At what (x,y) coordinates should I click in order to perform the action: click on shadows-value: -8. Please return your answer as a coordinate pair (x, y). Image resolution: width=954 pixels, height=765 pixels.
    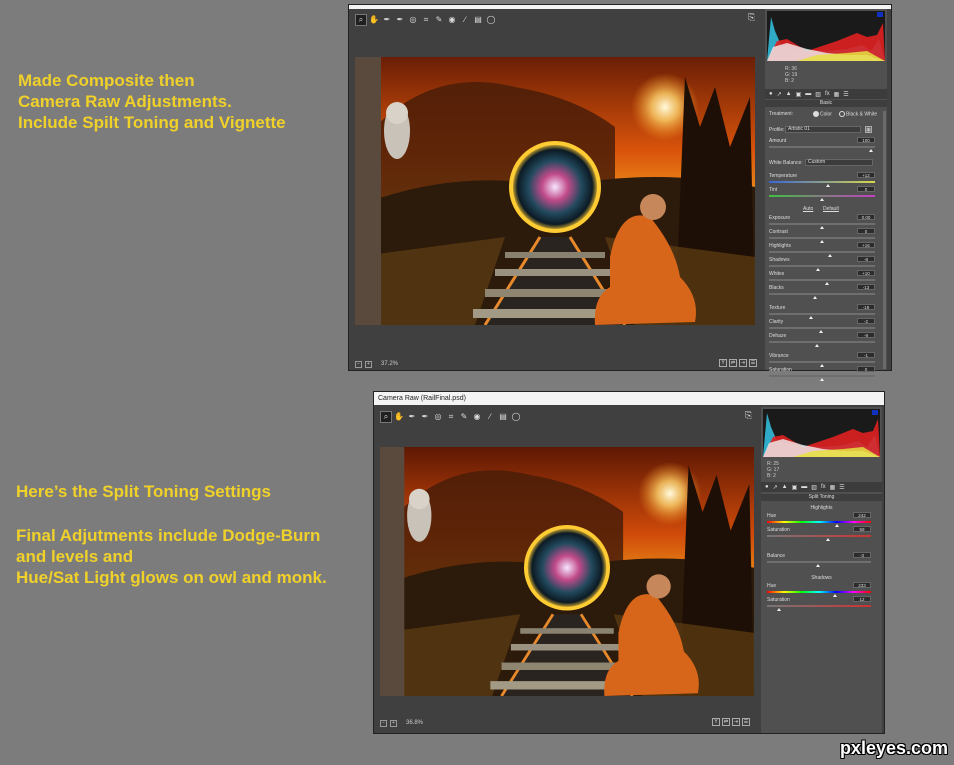
    Looking at the image, I should click on (866, 259).